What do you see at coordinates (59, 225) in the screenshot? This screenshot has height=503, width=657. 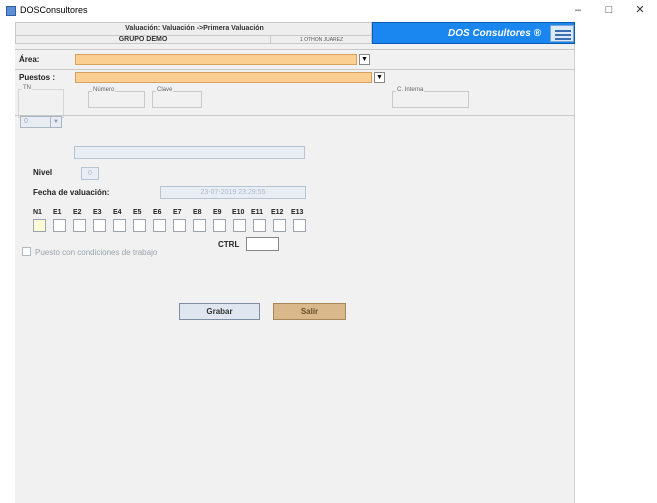 I see `factor-input-e1` at bounding box center [59, 225].